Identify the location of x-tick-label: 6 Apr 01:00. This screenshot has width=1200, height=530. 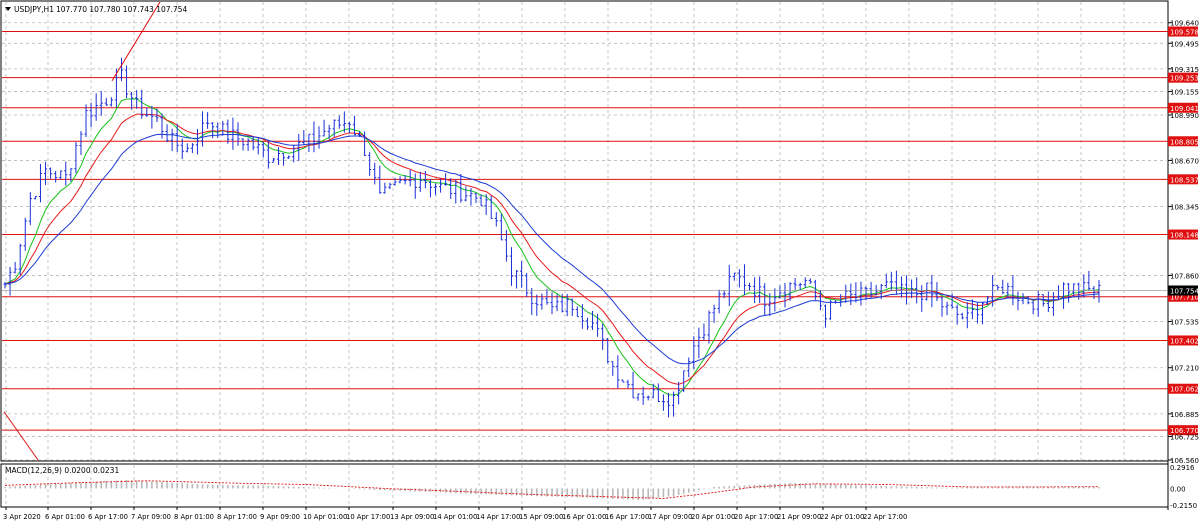
(65, 517).